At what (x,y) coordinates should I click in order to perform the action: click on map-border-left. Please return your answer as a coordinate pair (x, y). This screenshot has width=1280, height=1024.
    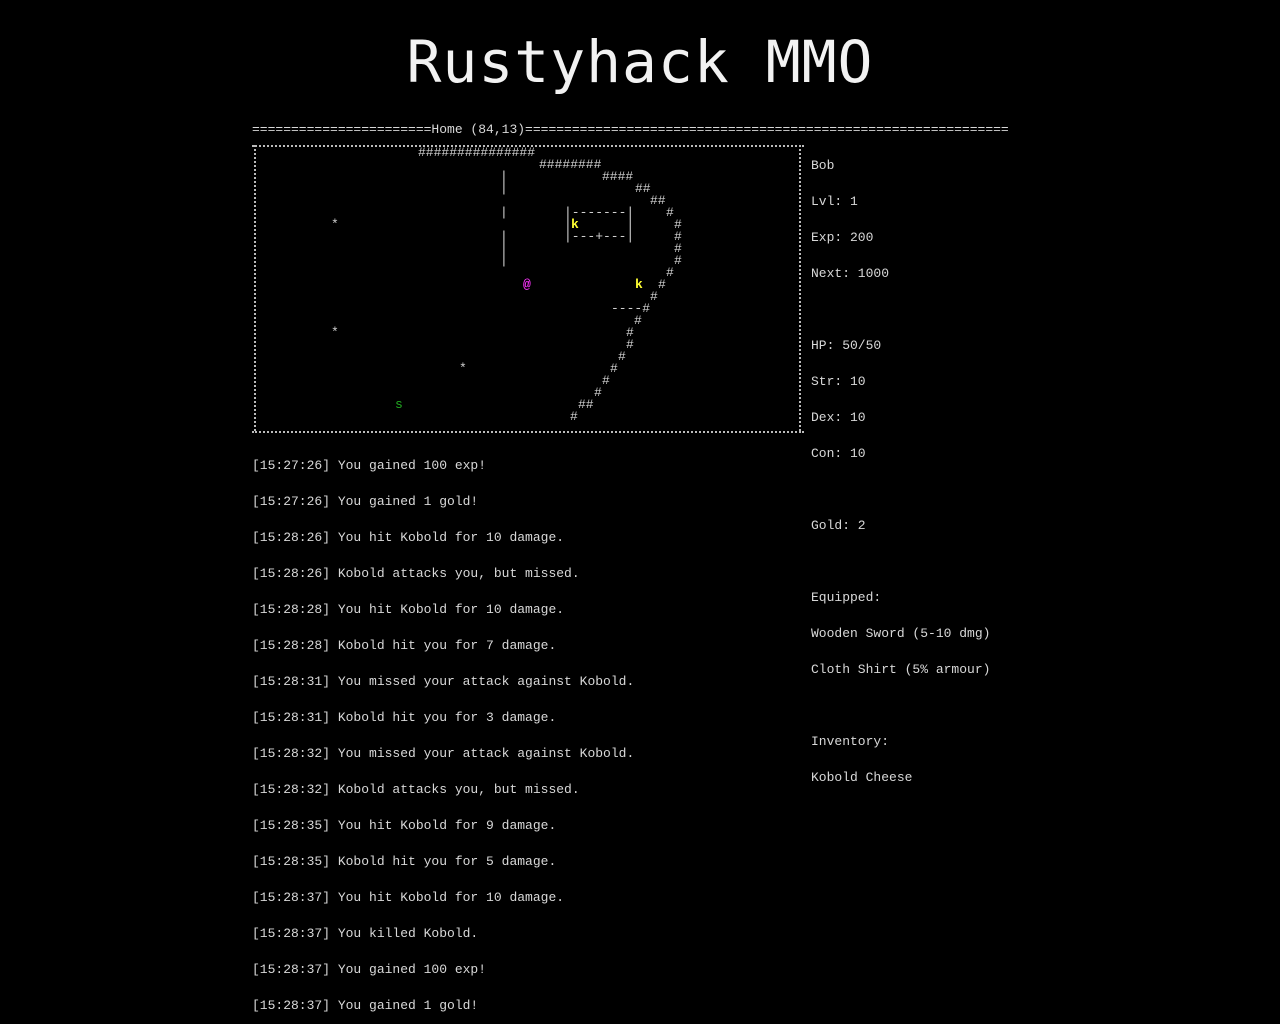
    Looking at the image, I should click on (255, 288).